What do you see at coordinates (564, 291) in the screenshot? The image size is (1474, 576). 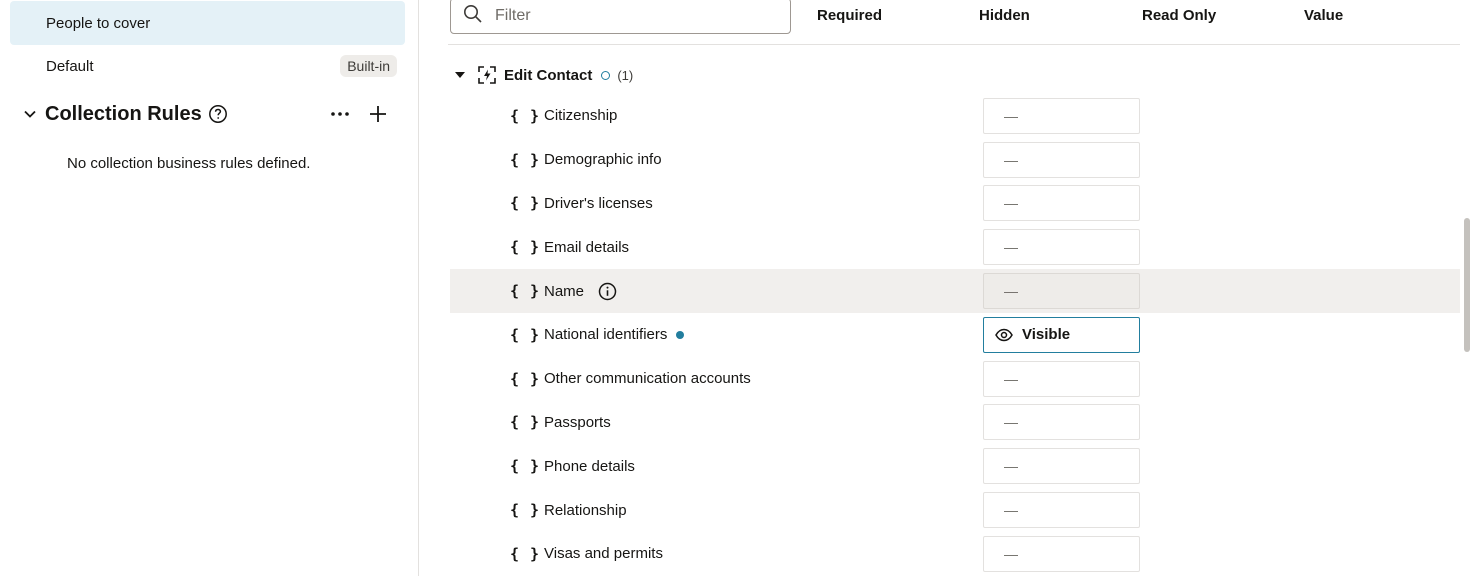 I see `field-label-text: Name` at bounding box center [564, 291].